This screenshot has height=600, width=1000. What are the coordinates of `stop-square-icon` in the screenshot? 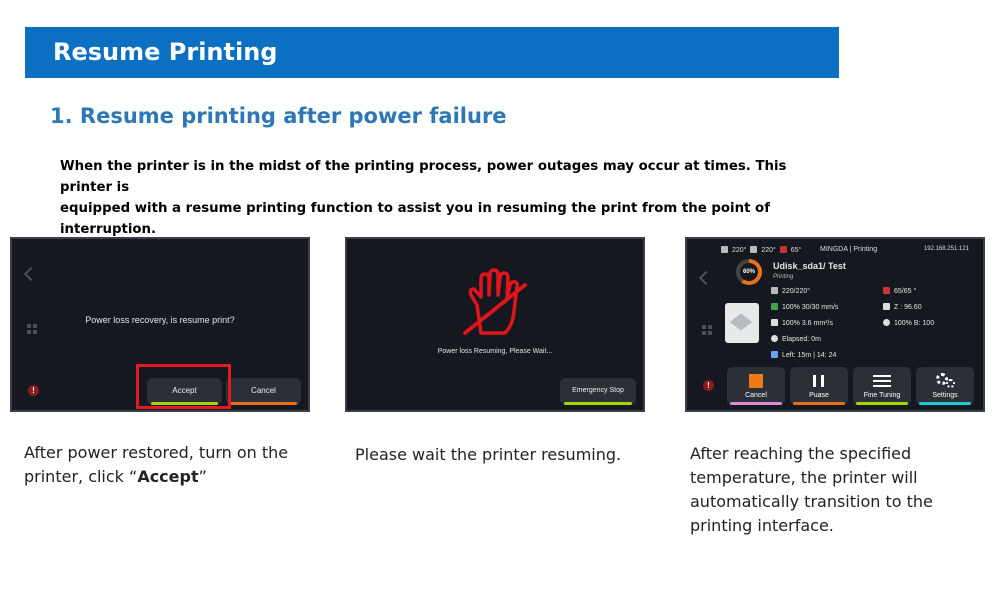 It's located at (756, 381).